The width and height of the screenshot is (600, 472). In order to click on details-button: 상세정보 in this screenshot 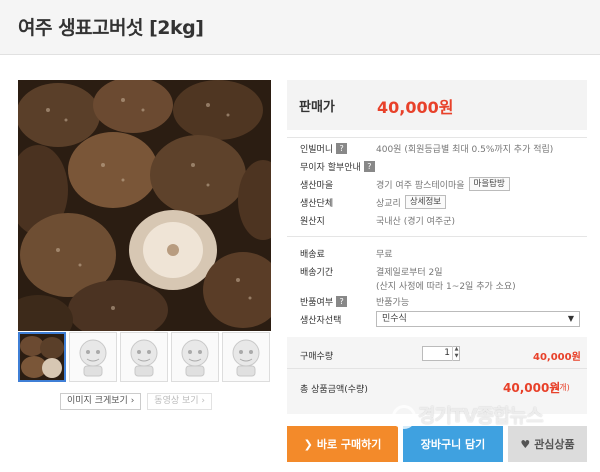, I will do `click(425, 202)`.